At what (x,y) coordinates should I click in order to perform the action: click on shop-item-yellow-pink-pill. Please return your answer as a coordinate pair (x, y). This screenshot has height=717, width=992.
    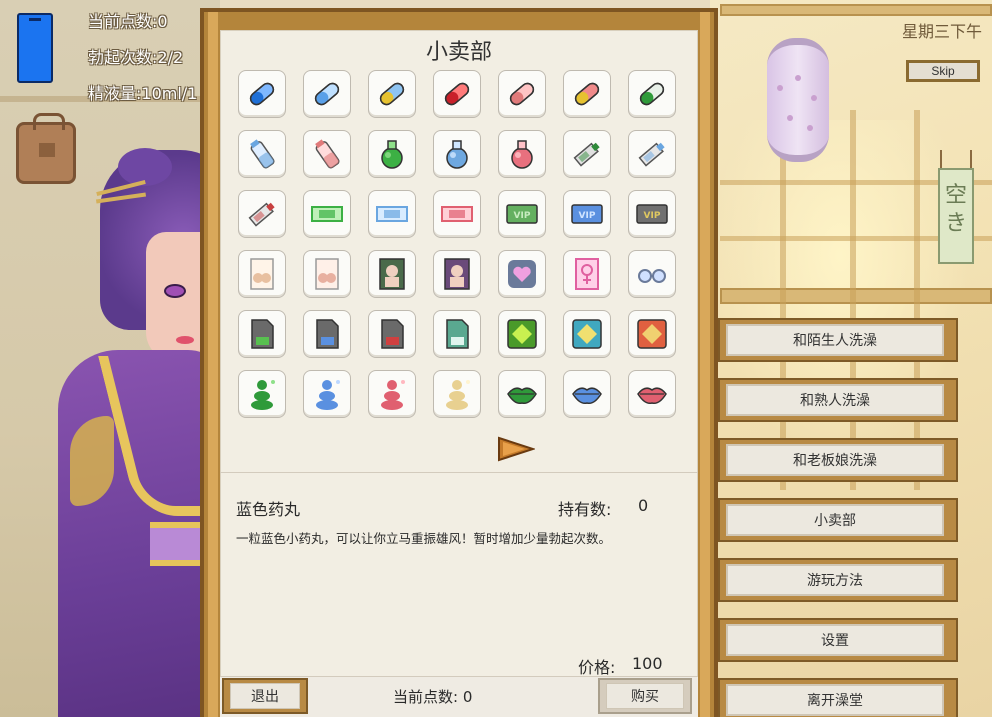
    Looking at the image, I should click on (587, 94).